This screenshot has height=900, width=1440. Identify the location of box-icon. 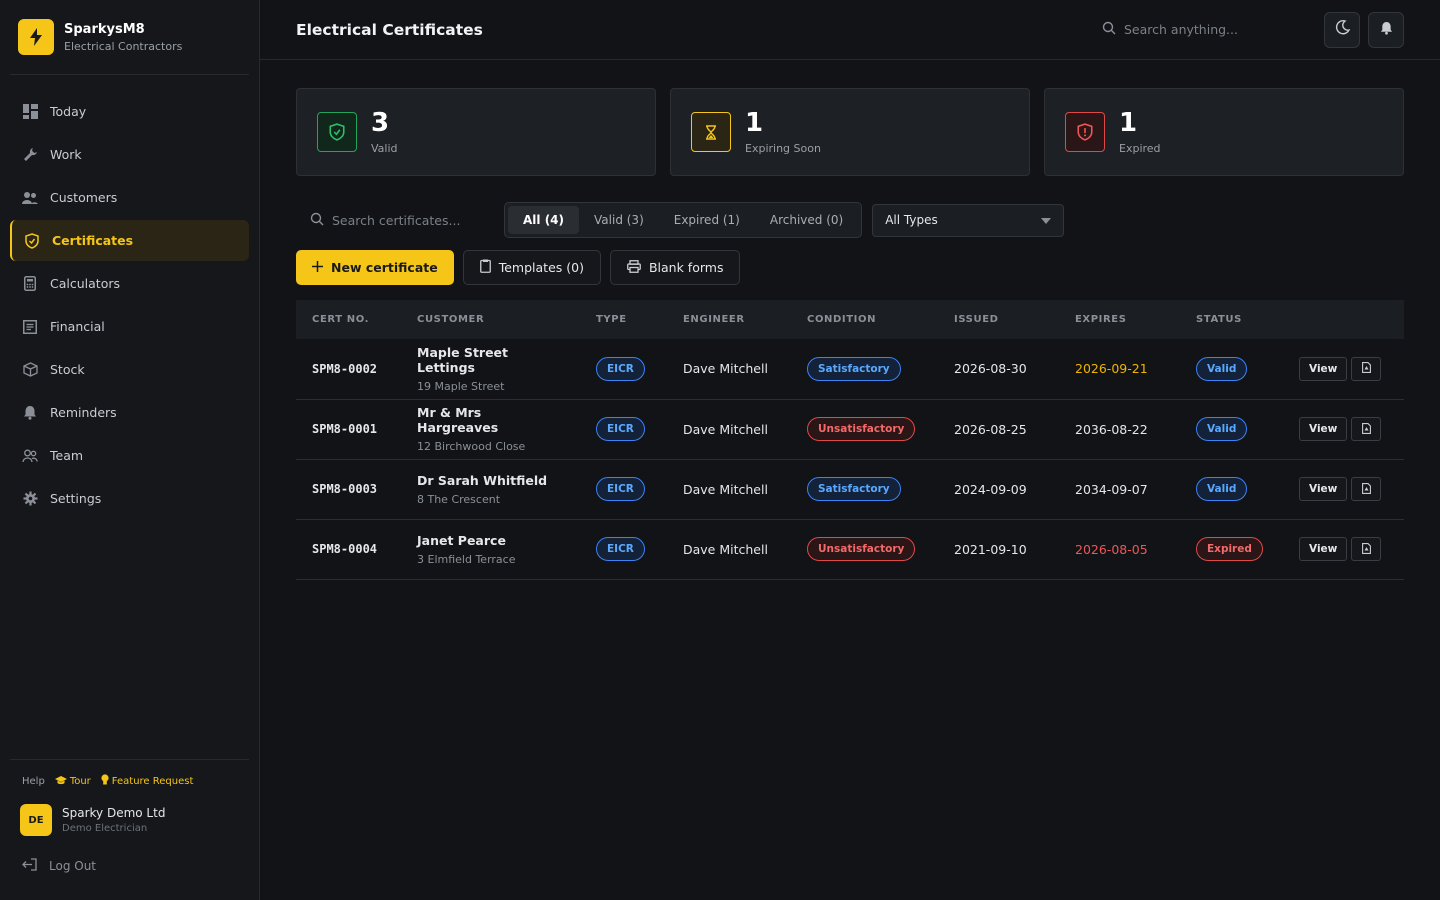
(30, 370).